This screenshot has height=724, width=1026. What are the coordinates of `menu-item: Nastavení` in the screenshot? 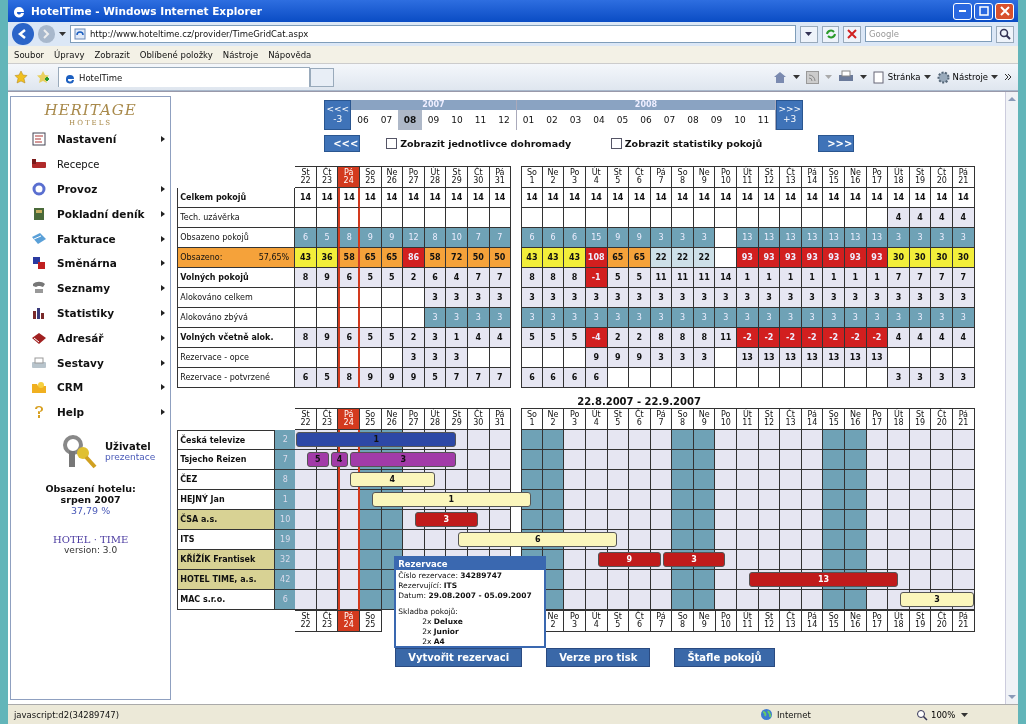 It's located at (91, 139).